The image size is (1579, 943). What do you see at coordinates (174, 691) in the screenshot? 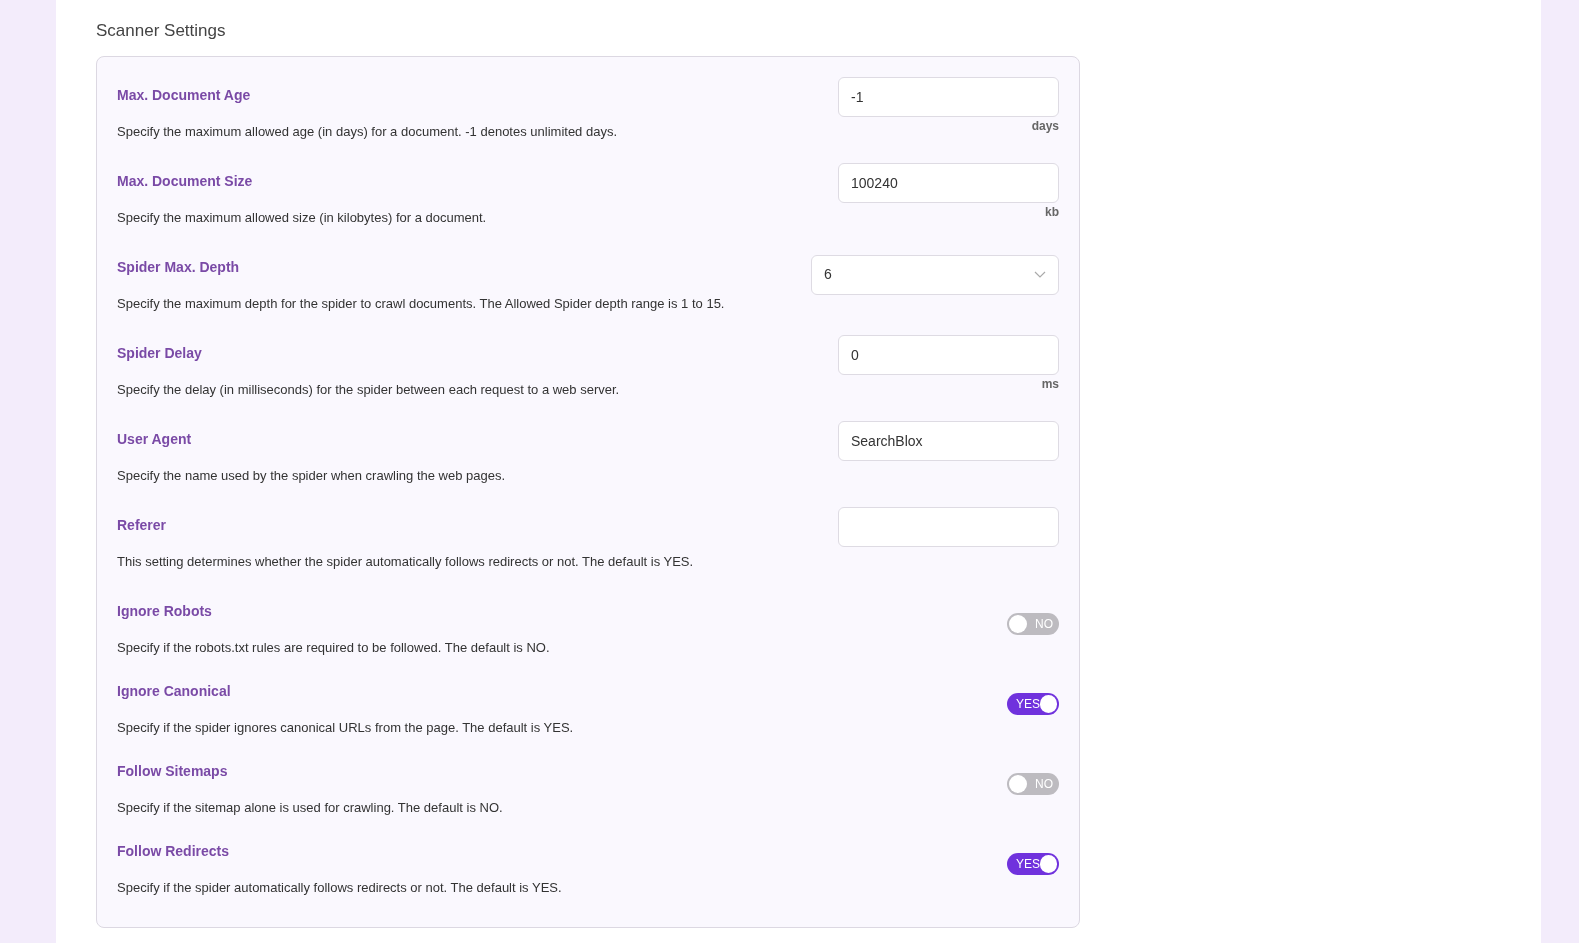
I see `setting-label: Ignore Canonical` at bounding box center [174, 691].